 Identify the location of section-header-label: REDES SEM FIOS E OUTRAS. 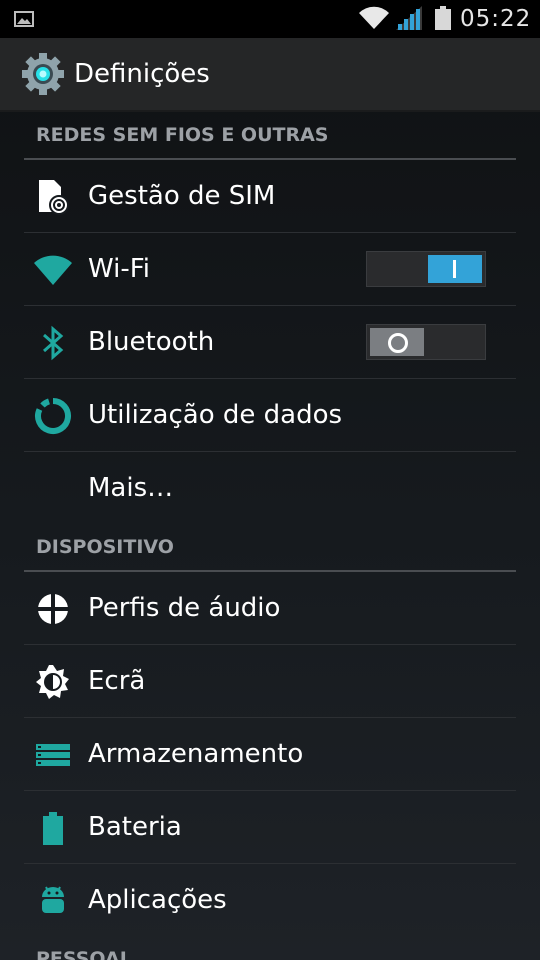
(182, 135).